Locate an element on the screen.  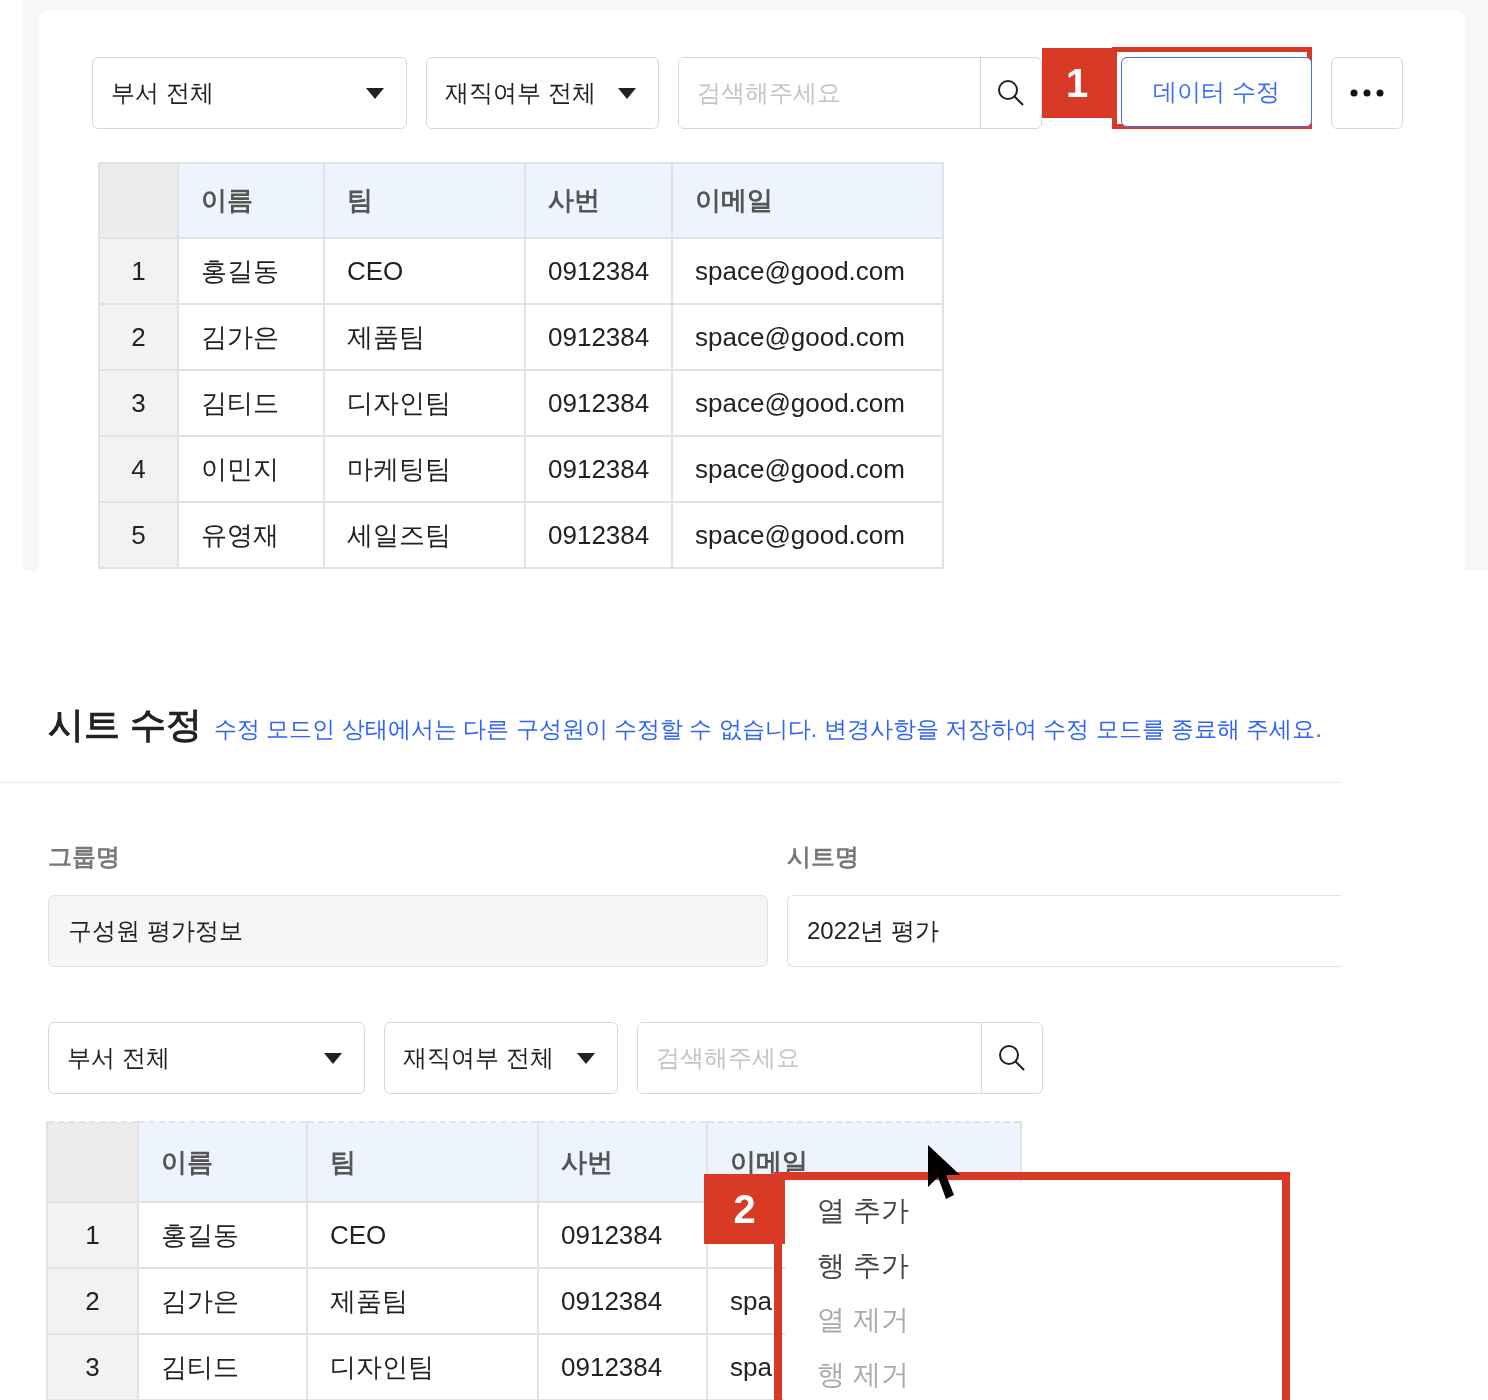
table-cell: 세일즈팀 is located at coordinates (424, 535).